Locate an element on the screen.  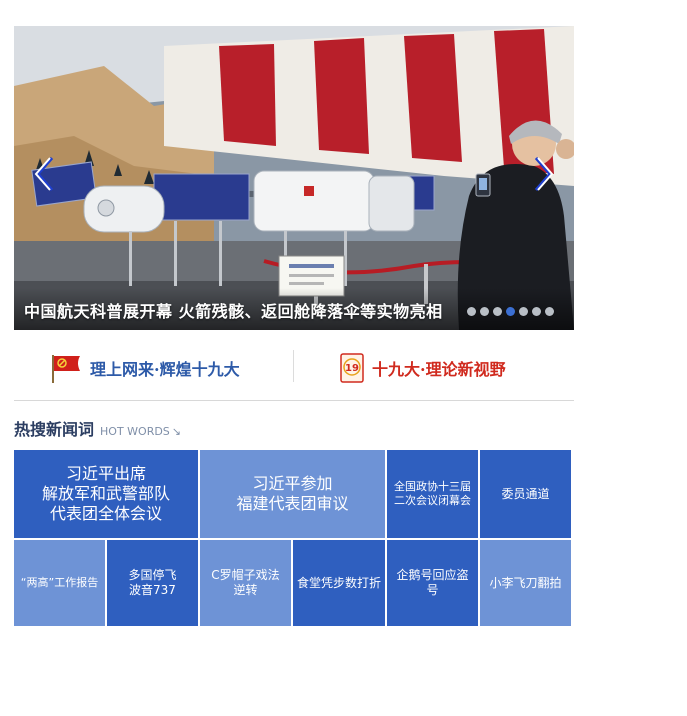
hot-word-label: 企鹅号回应盗号 is located at coordinates (432, 582).